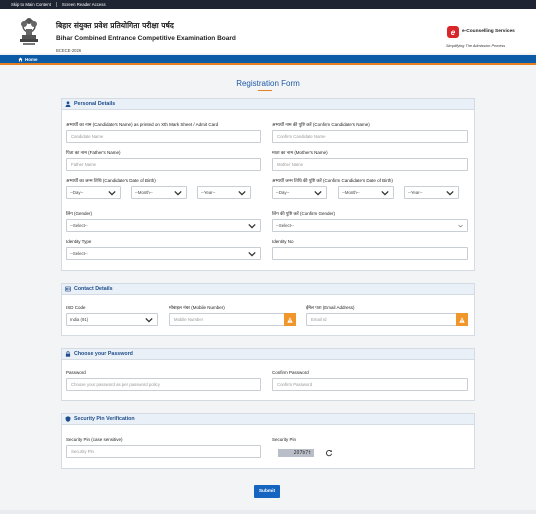 The height and width of the screenshot is (514, 536). What do you see at coordinates (163, 136) in the screenshot?
I see `candidate-name-input: Candidate Name` at bounding box center [163, 136].